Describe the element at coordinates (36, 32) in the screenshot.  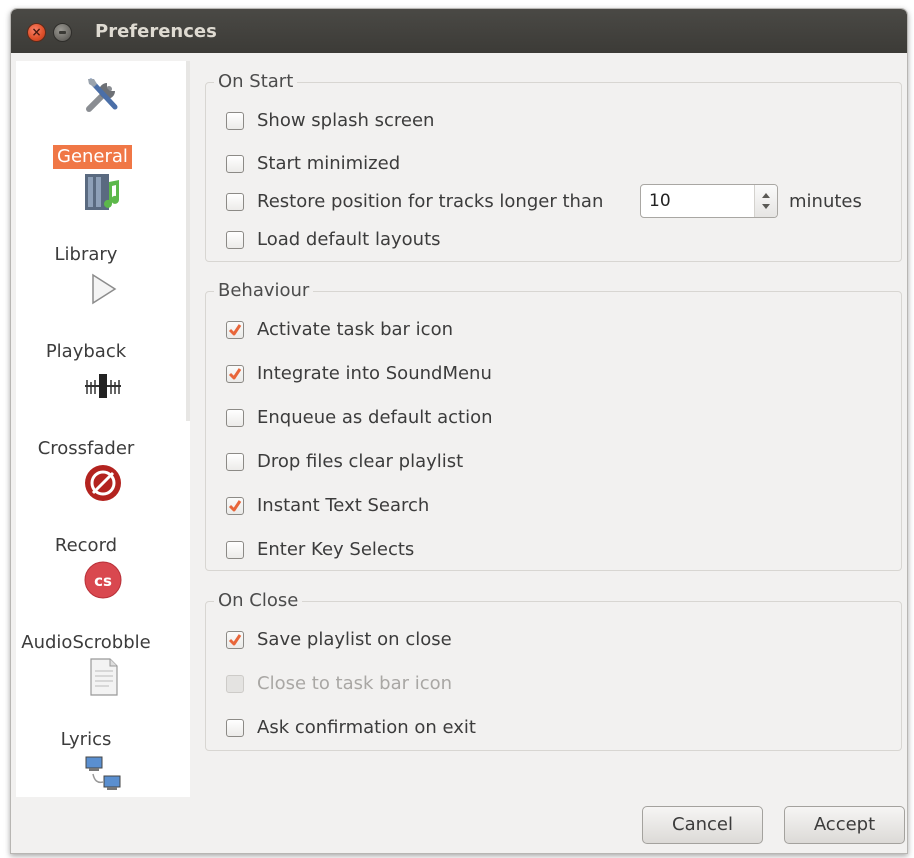
I see `close-icon: ×` at that location.